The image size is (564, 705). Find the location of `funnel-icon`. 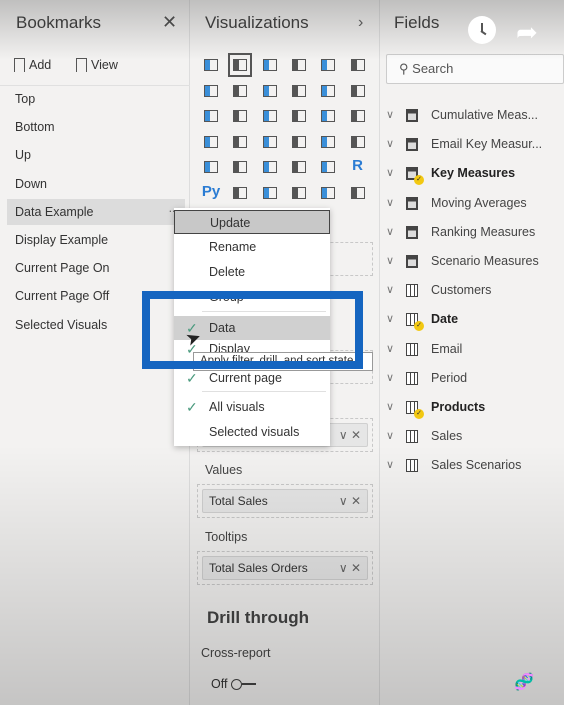

funnel-icon is located at coordinates (240, 116).